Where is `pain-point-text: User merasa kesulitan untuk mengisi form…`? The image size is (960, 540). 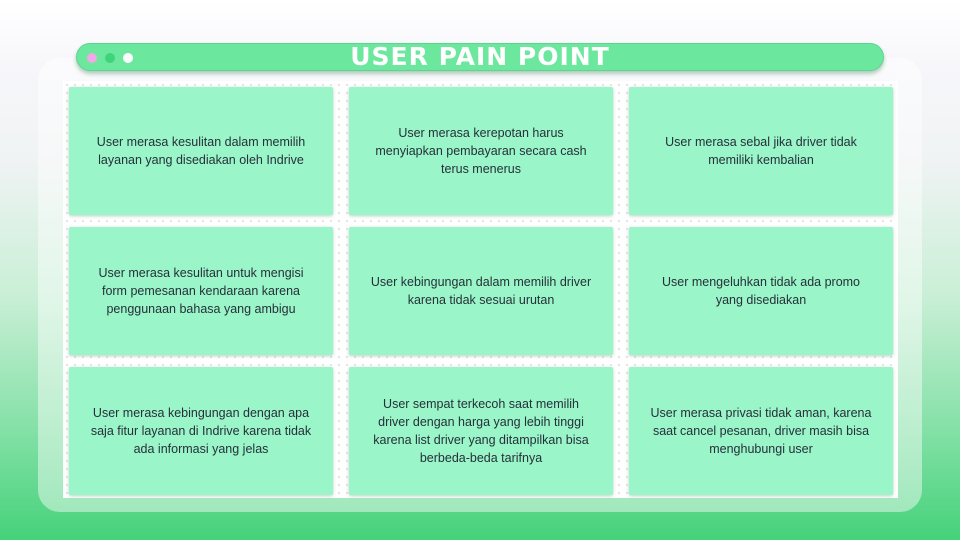 pain-point-text: User merasa kesulitan untuk mengisi form… is located at coordinates (201, 291).